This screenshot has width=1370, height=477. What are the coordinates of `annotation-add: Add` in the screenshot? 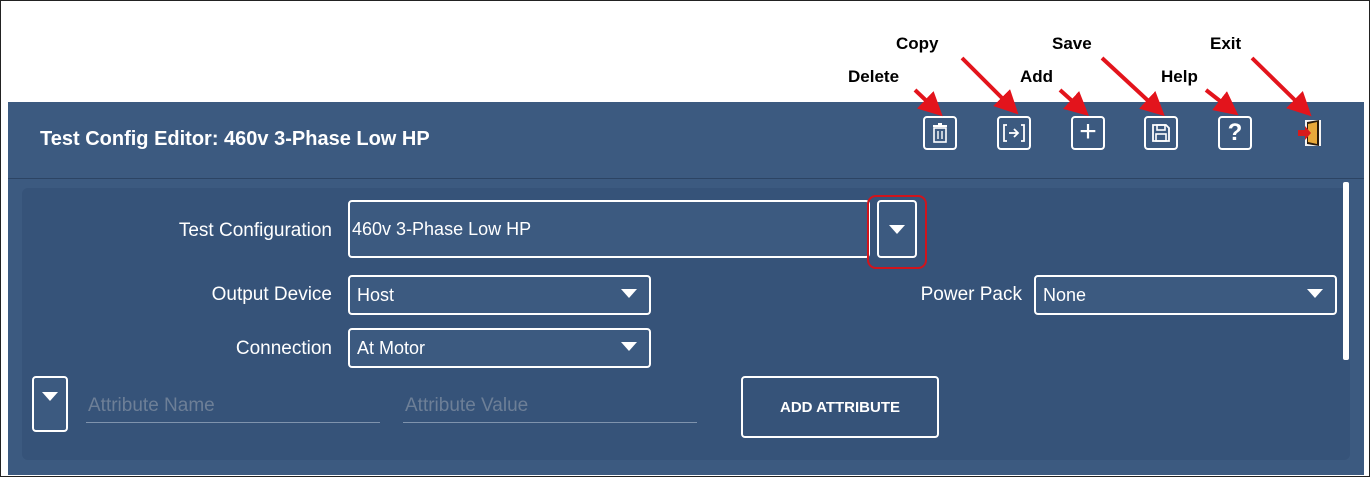 It's located at (1037, 76).